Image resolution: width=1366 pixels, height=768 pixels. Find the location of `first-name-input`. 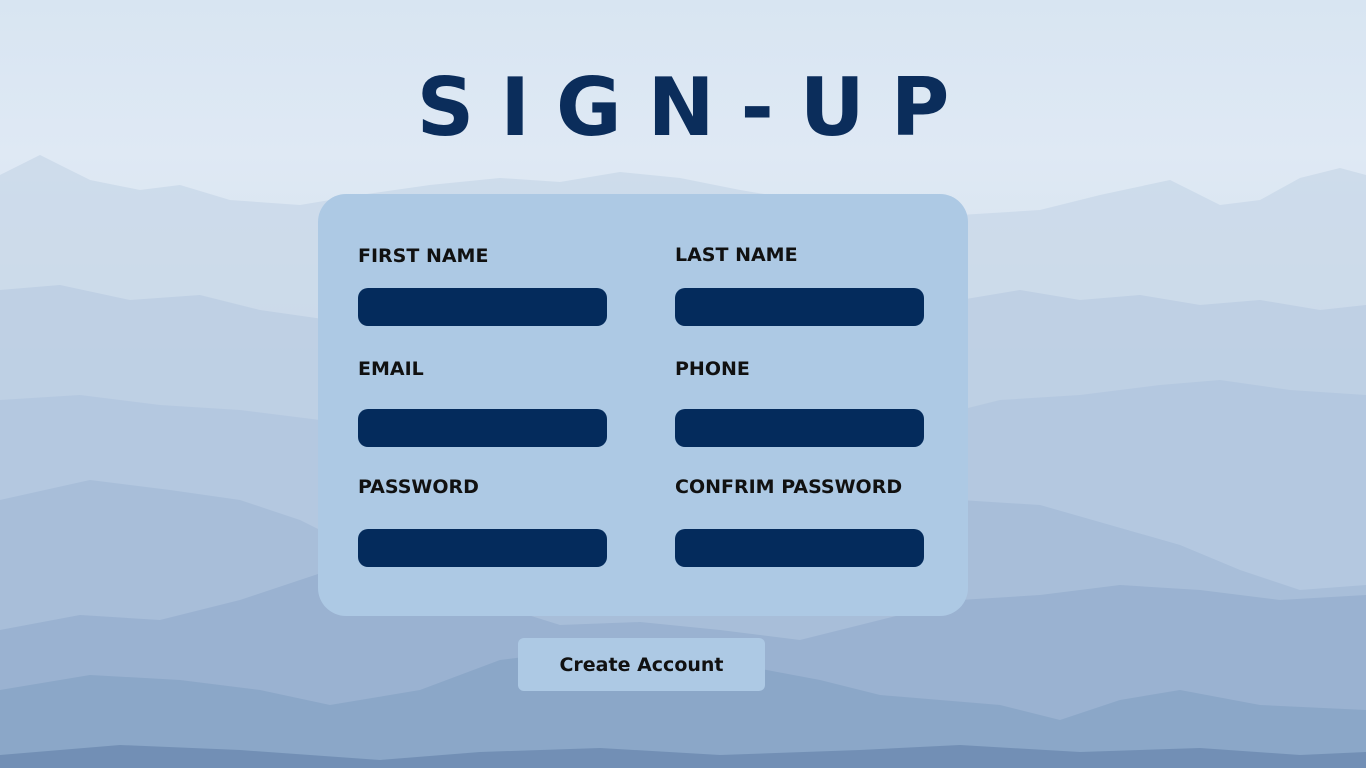

first-name-input is located at coordinates (482, 307).